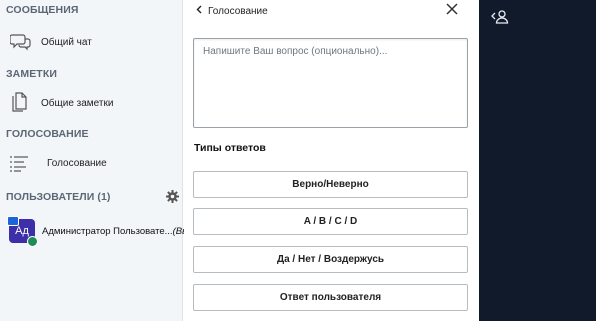 The width and height of the screenshot is (596, 321). Describe the element at coordinates (19, 103) in the screenshot. I see `documents-icon` at that location.